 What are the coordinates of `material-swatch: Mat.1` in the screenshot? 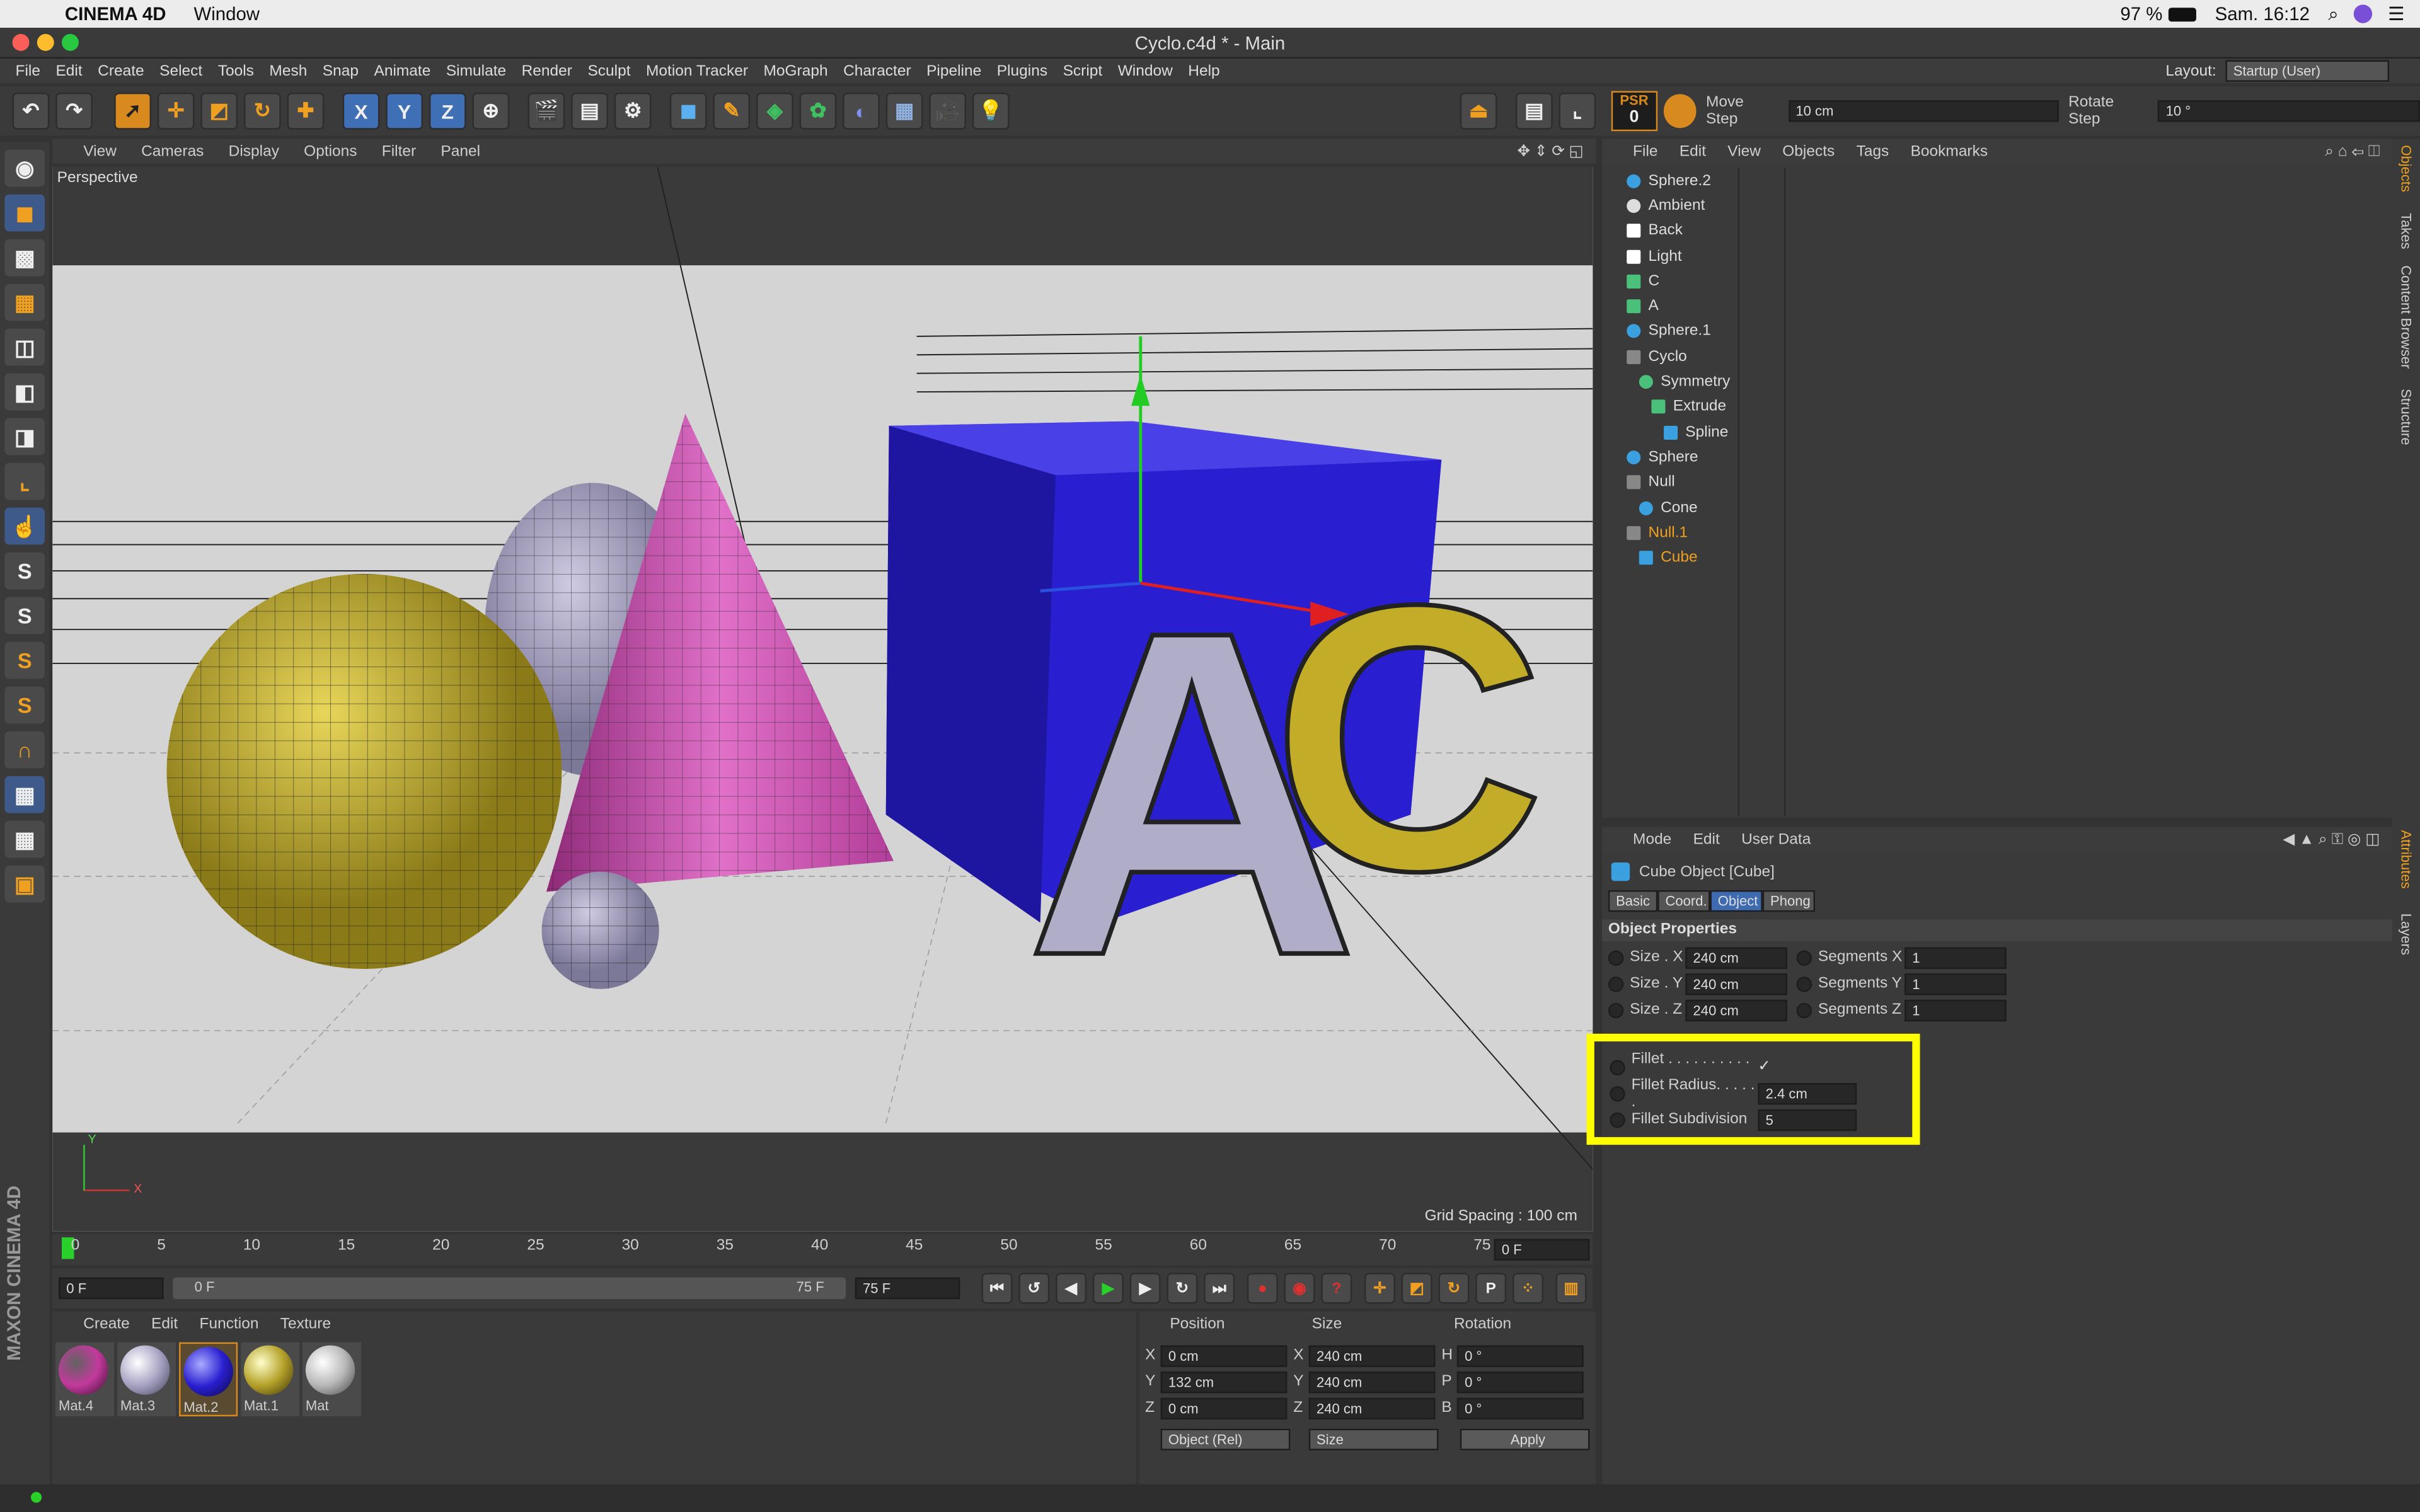 It's located at (270, 1379).